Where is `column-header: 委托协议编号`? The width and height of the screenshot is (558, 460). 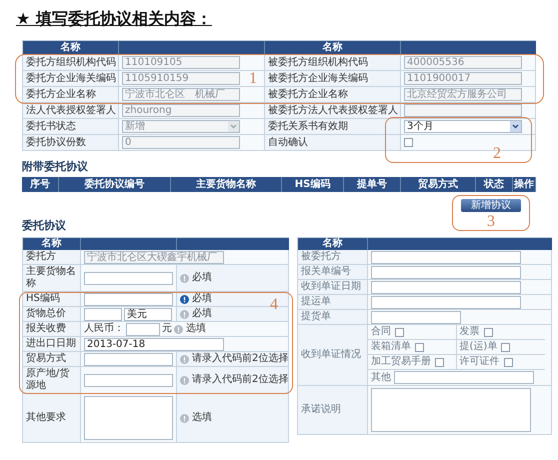
column-header: 委托协议编号 is located at coordinates (115, 184).